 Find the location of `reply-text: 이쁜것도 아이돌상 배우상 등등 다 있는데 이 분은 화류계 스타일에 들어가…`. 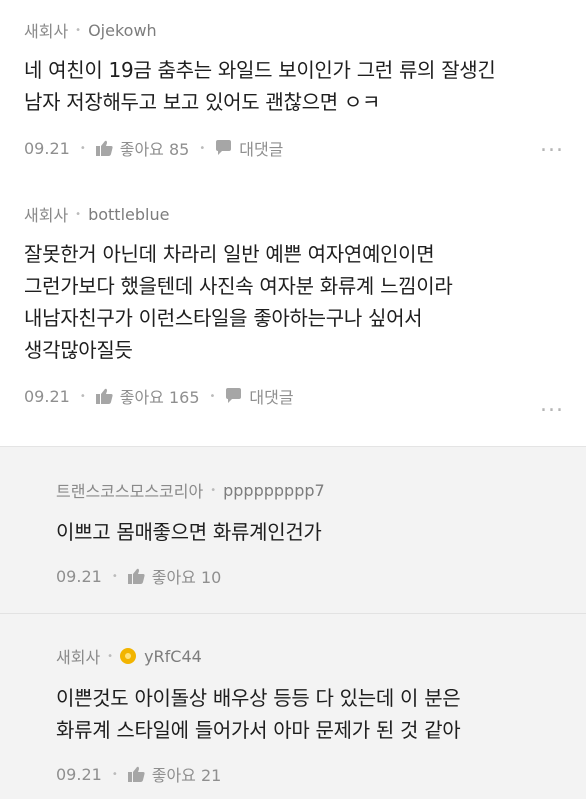

reply-text: 이쁜것도 아이돌상 배우상 등등 다 있는데 이 분은 화류계 스타일에 들어가… is located at coordinates (309, 714).